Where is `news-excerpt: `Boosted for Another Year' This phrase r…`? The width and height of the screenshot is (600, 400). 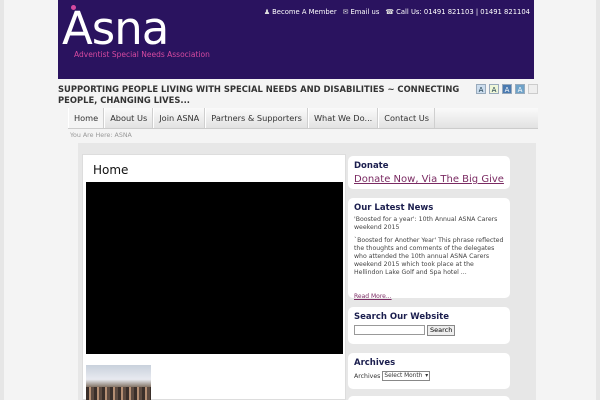
news-excerpt: `Boosted for Another Year' This phrase r… is located at coordinates (429, 256).